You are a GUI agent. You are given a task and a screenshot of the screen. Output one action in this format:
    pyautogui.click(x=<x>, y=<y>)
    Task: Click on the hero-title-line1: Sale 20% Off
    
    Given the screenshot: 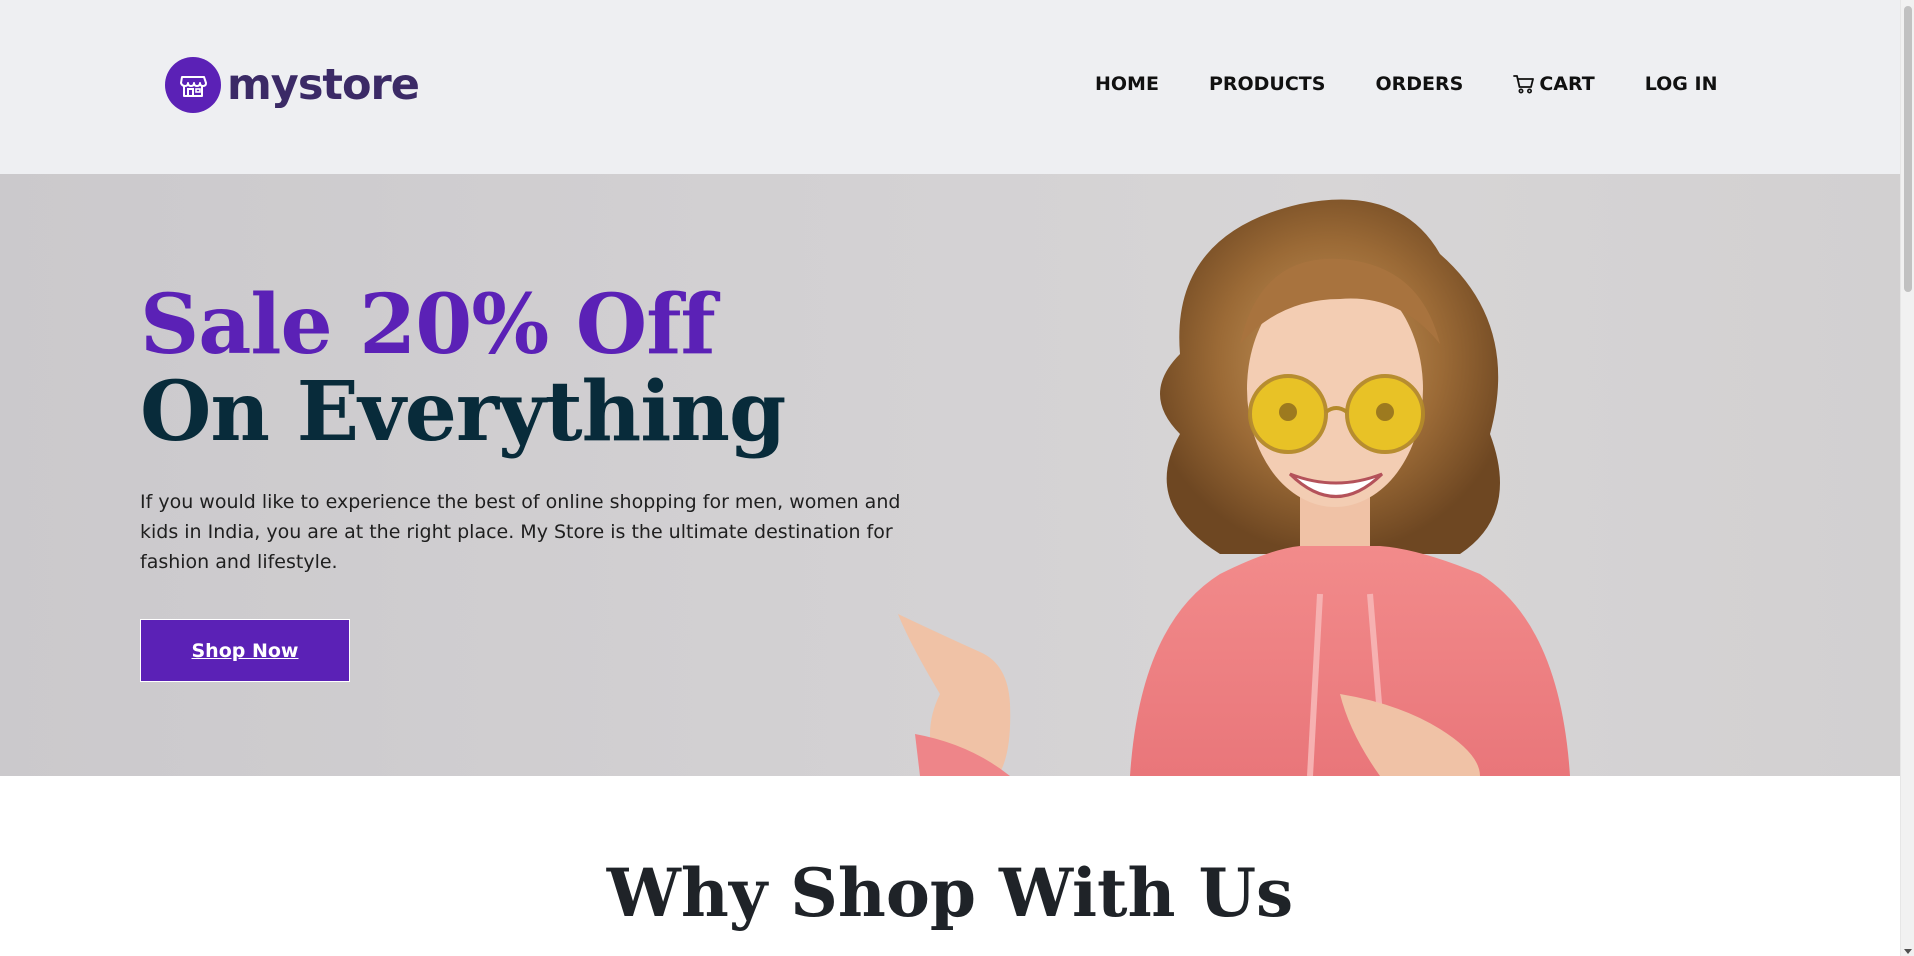 What is the action you would take?
    pyautogui.click(x=428, y=325)
    